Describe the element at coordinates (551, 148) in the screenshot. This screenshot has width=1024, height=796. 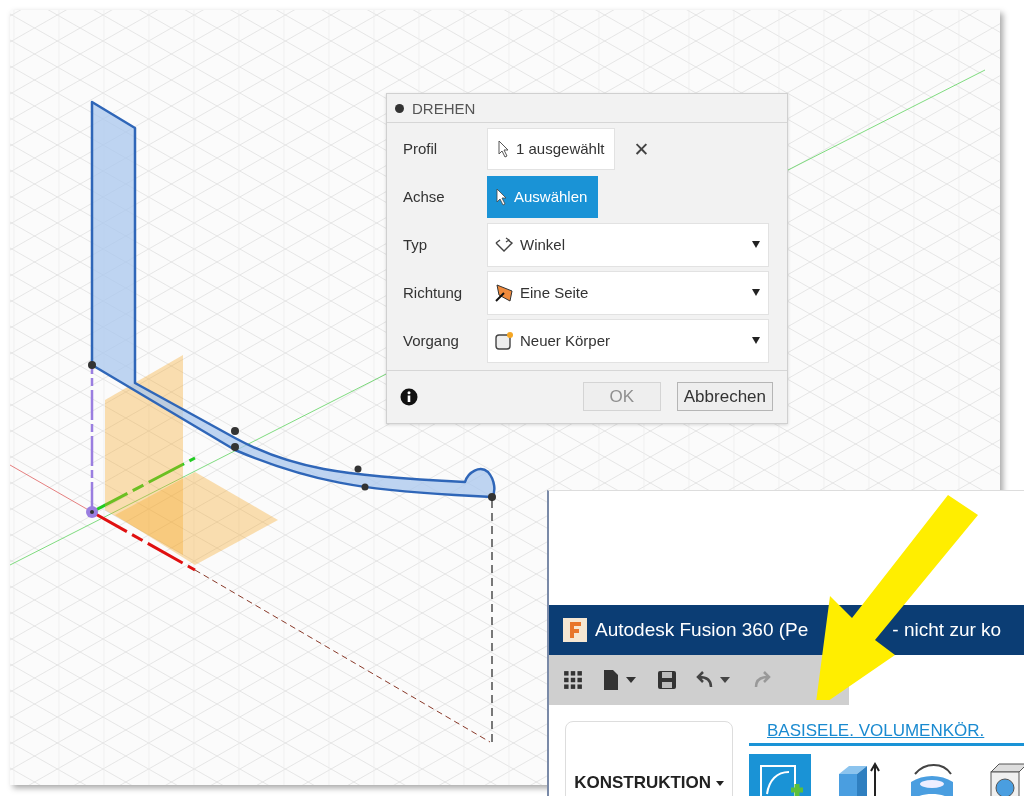
I see `selection-button: 1 ausgewählt` at that location.